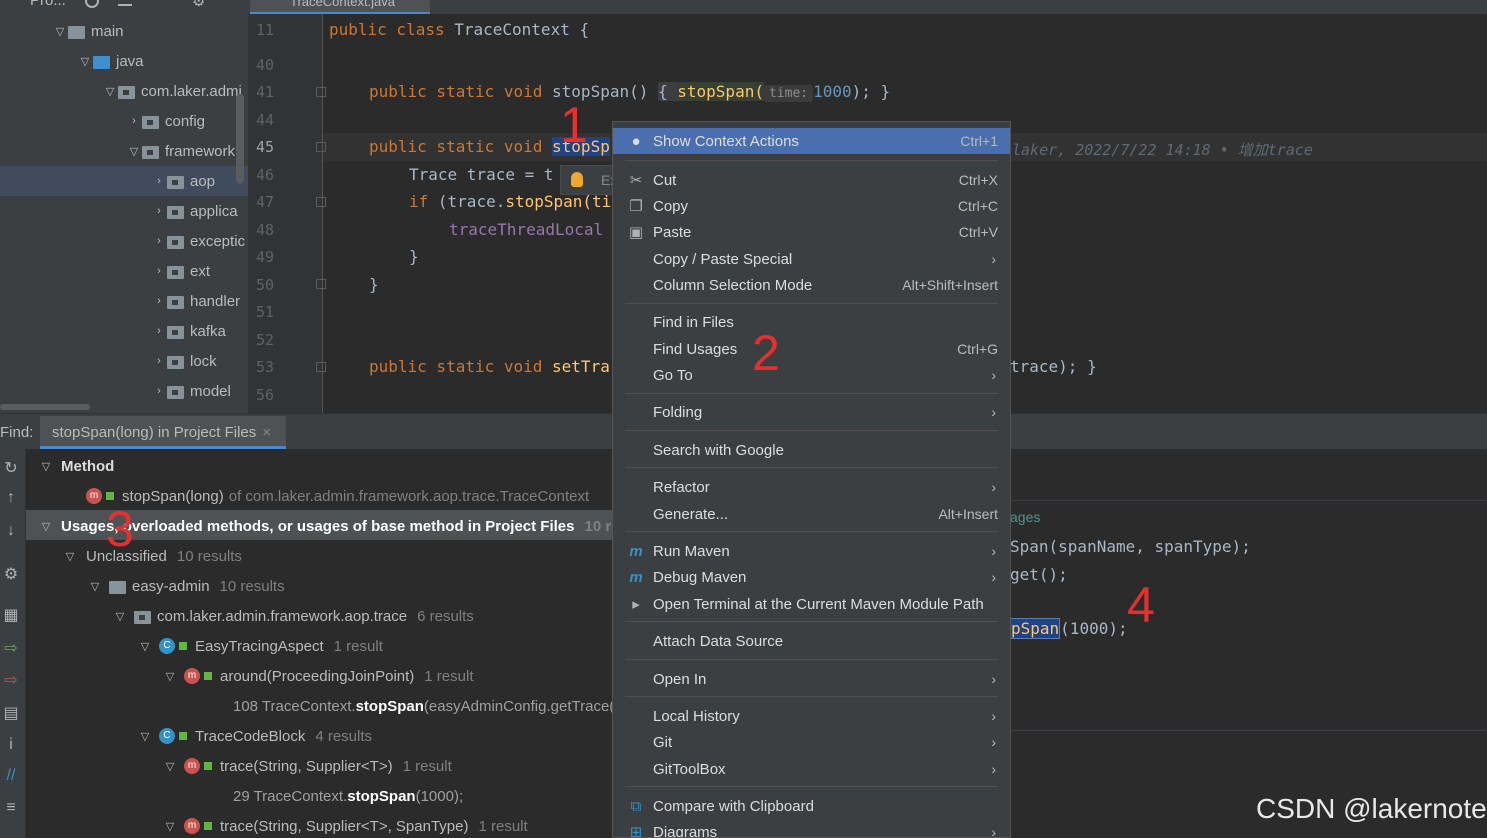  I want to click on next-occurrence-icon: ↓, so click(11, 533).